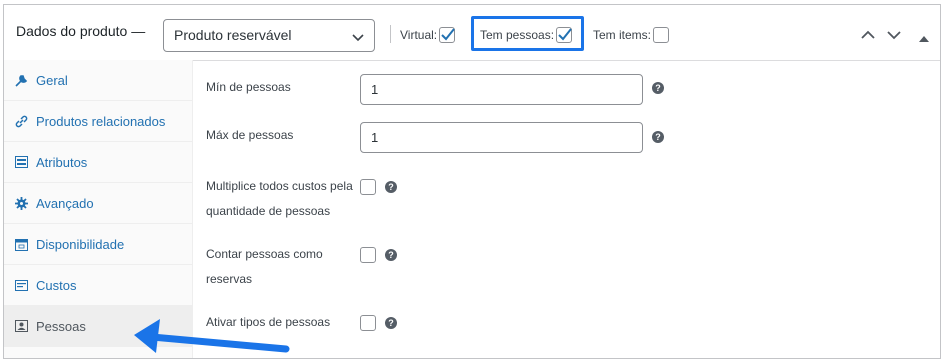  Describe the element at coordinates (419, 35) in the screenshot. I see `virtual-label: Virtual:` at that location.